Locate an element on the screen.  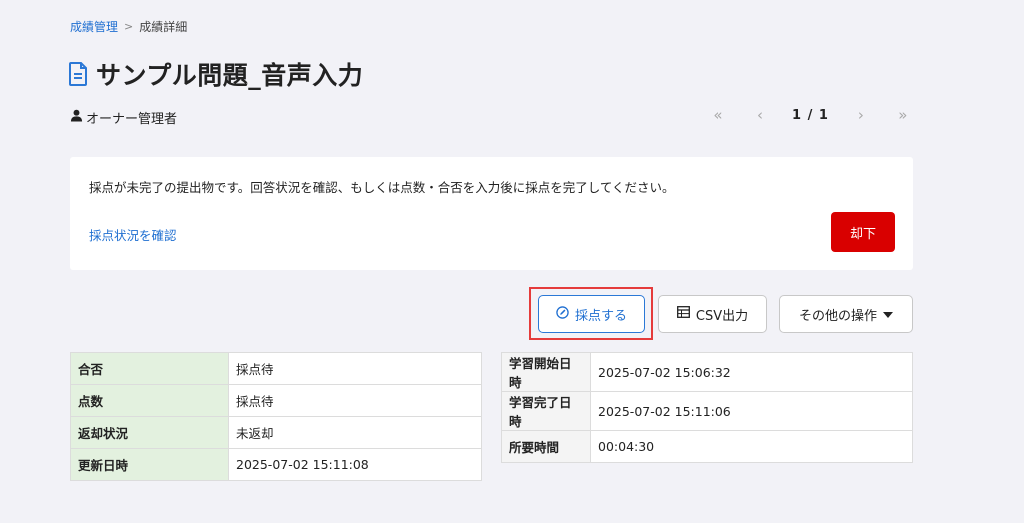
check-grading-link: 採点状況を確認 is located at coordinates (133, 234).